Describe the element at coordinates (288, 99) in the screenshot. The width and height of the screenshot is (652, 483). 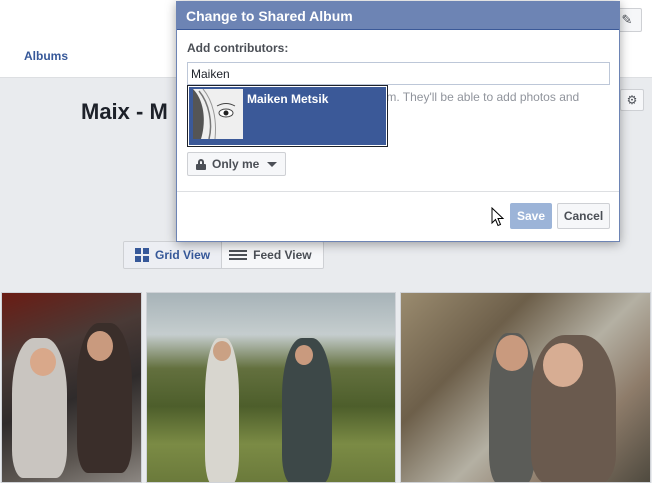
I see `suggestion-name: Maiken Metsik` at that location.